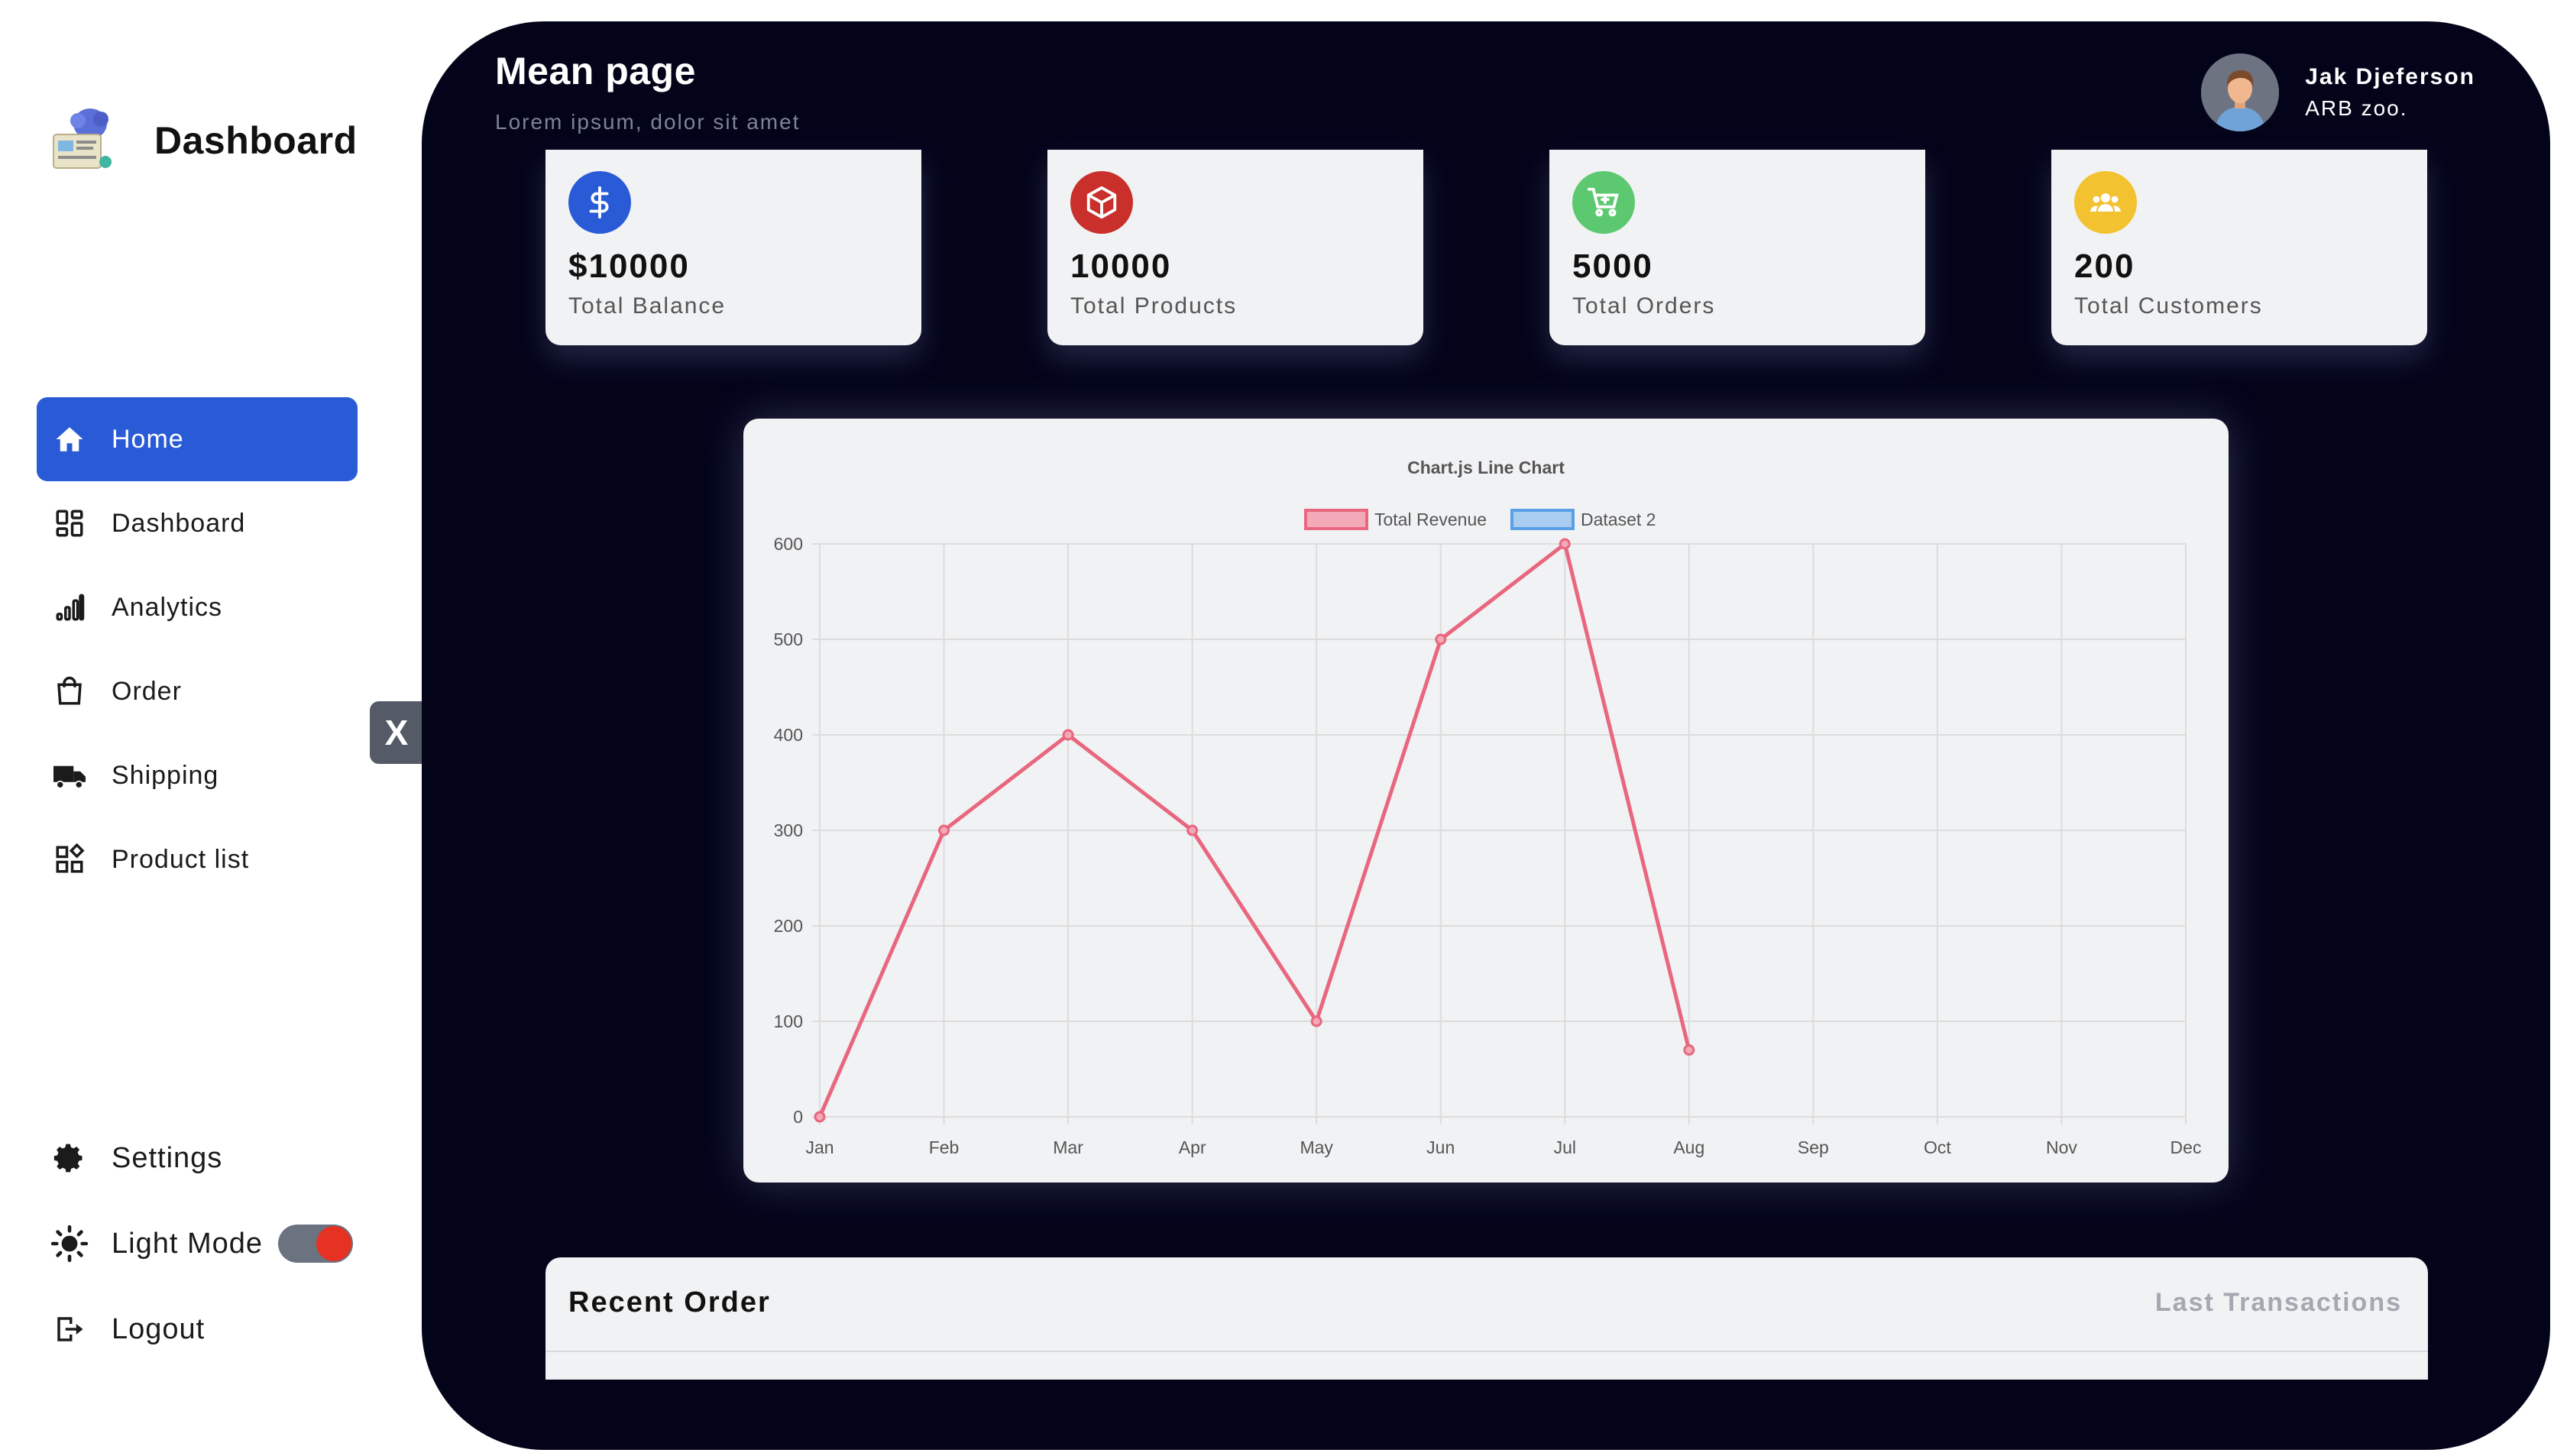 The image size is (2567, 1456). Describe the element at coordinates (197, 691) in the screenshot. I see `sidebar-item-order: Order` at that location.